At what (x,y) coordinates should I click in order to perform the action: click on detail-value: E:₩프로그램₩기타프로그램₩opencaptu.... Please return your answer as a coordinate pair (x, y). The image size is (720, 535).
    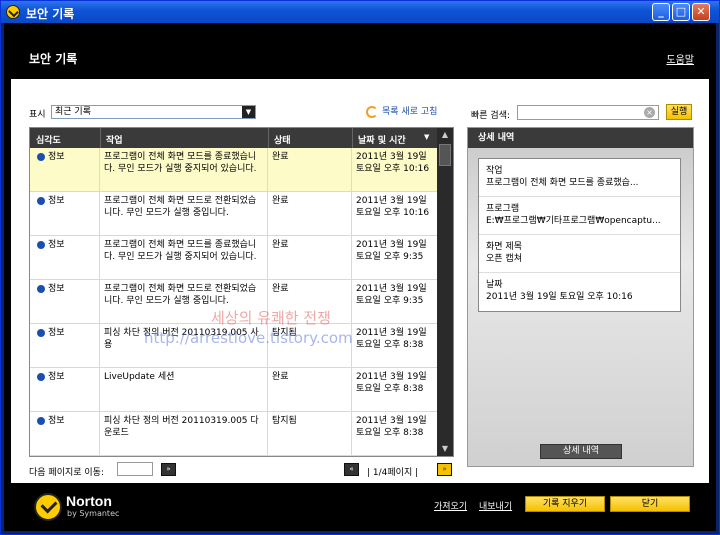
    Looking at the image, I should click on (573, 221).